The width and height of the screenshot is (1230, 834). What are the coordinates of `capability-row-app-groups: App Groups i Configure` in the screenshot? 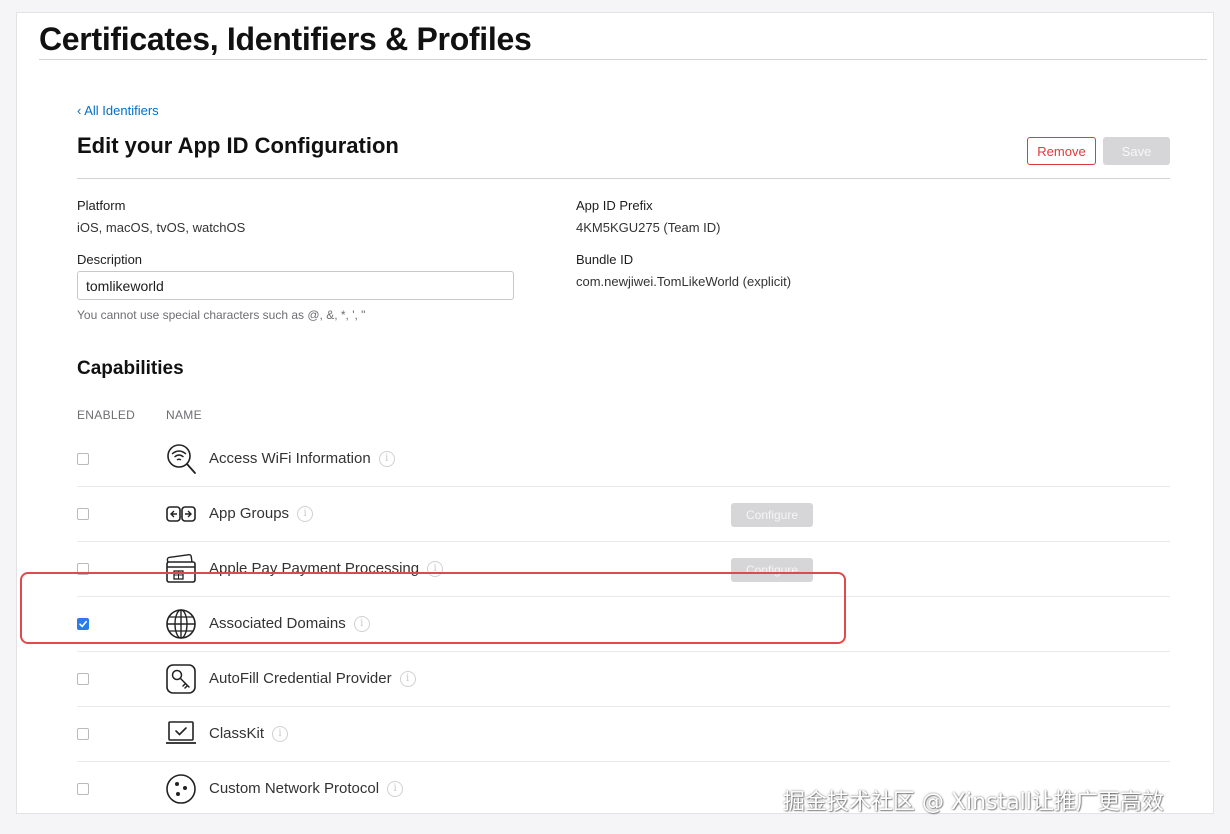 It's located at (623, 514).